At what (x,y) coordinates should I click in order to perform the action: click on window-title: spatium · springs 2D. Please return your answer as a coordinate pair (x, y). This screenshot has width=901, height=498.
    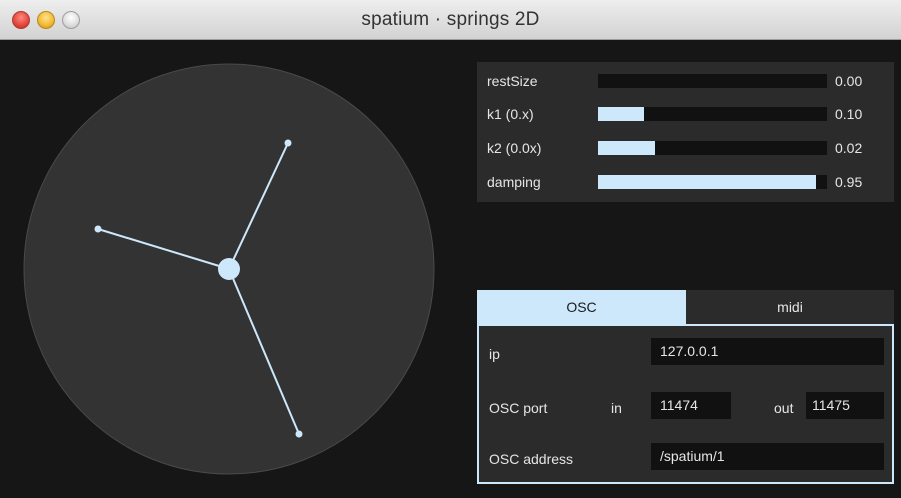
    Looking at the image, I should click on (450, 19).